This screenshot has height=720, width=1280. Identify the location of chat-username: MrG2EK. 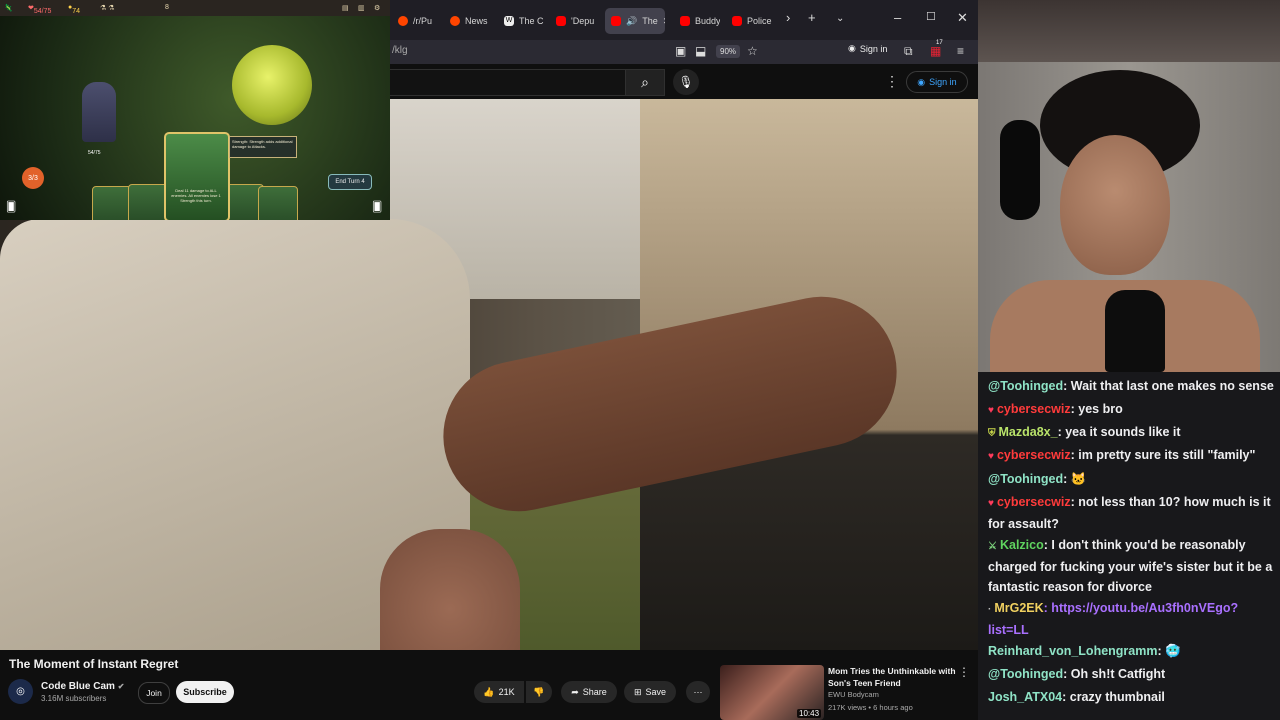
(1018, 608).